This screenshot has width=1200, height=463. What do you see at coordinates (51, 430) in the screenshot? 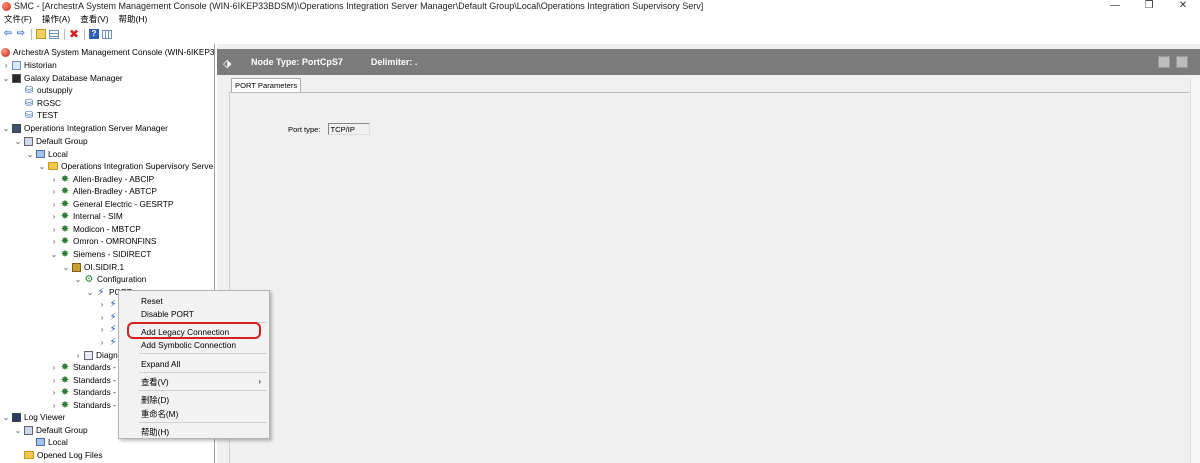
I see `tree-item-log-default-group: ⌄ Default Group` at bounding box center [51, 430].